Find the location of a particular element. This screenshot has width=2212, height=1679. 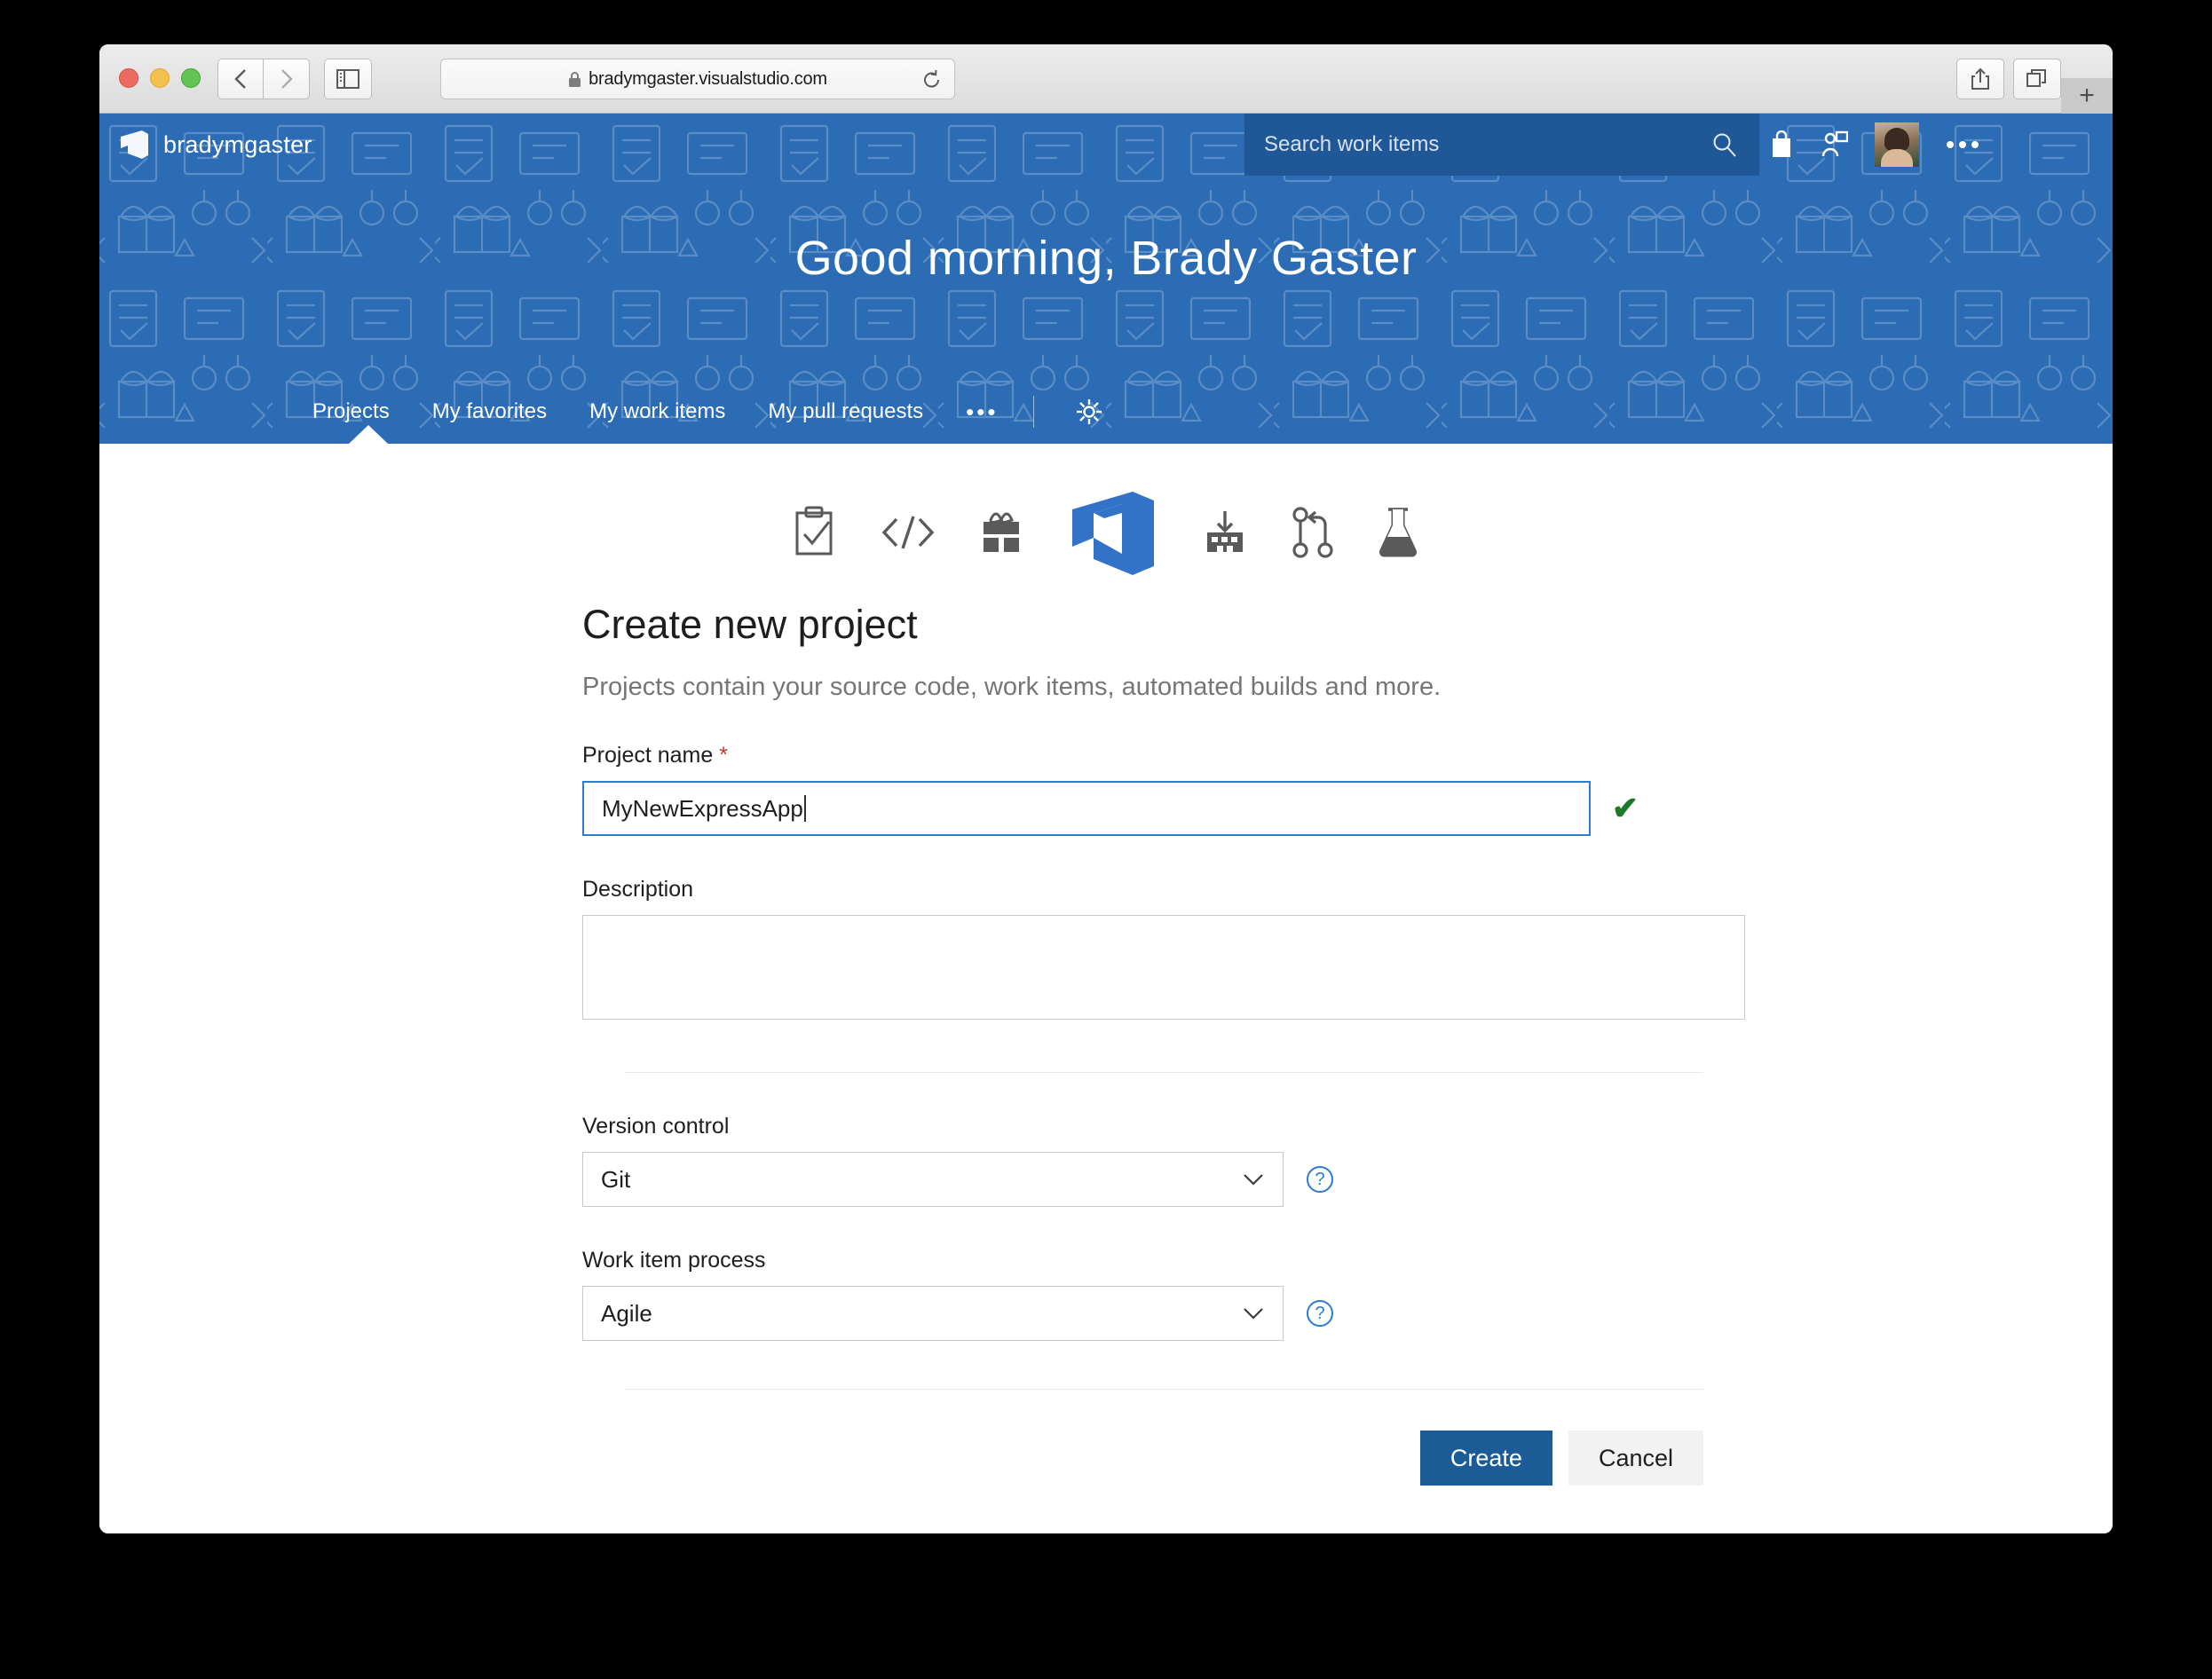

required-asterisk: * is located at coordinates (723, 755).